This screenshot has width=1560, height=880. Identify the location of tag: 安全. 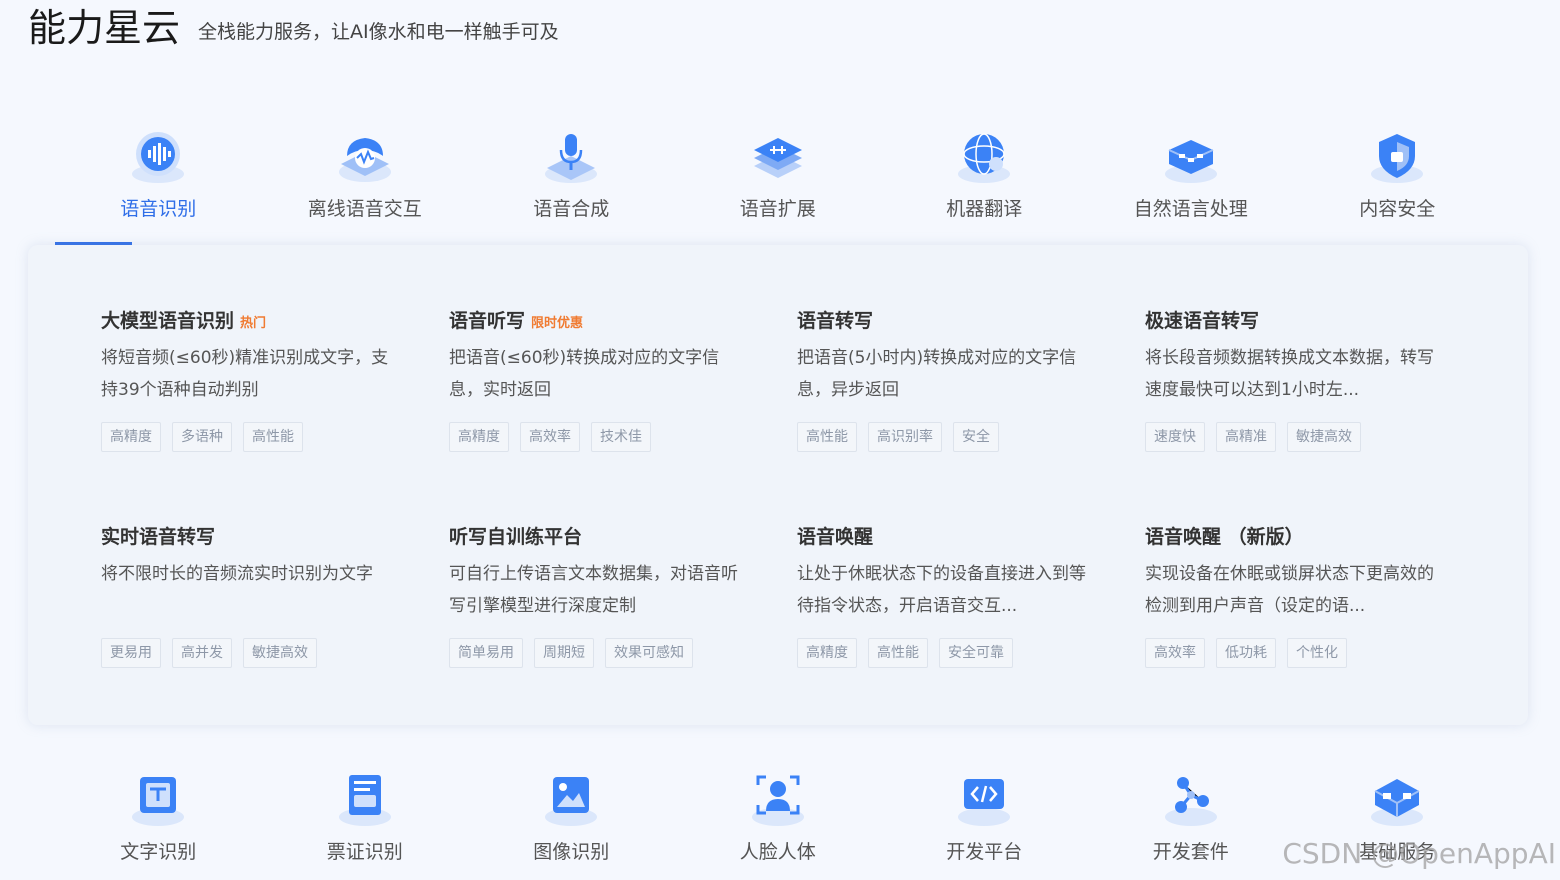
(976, 437).